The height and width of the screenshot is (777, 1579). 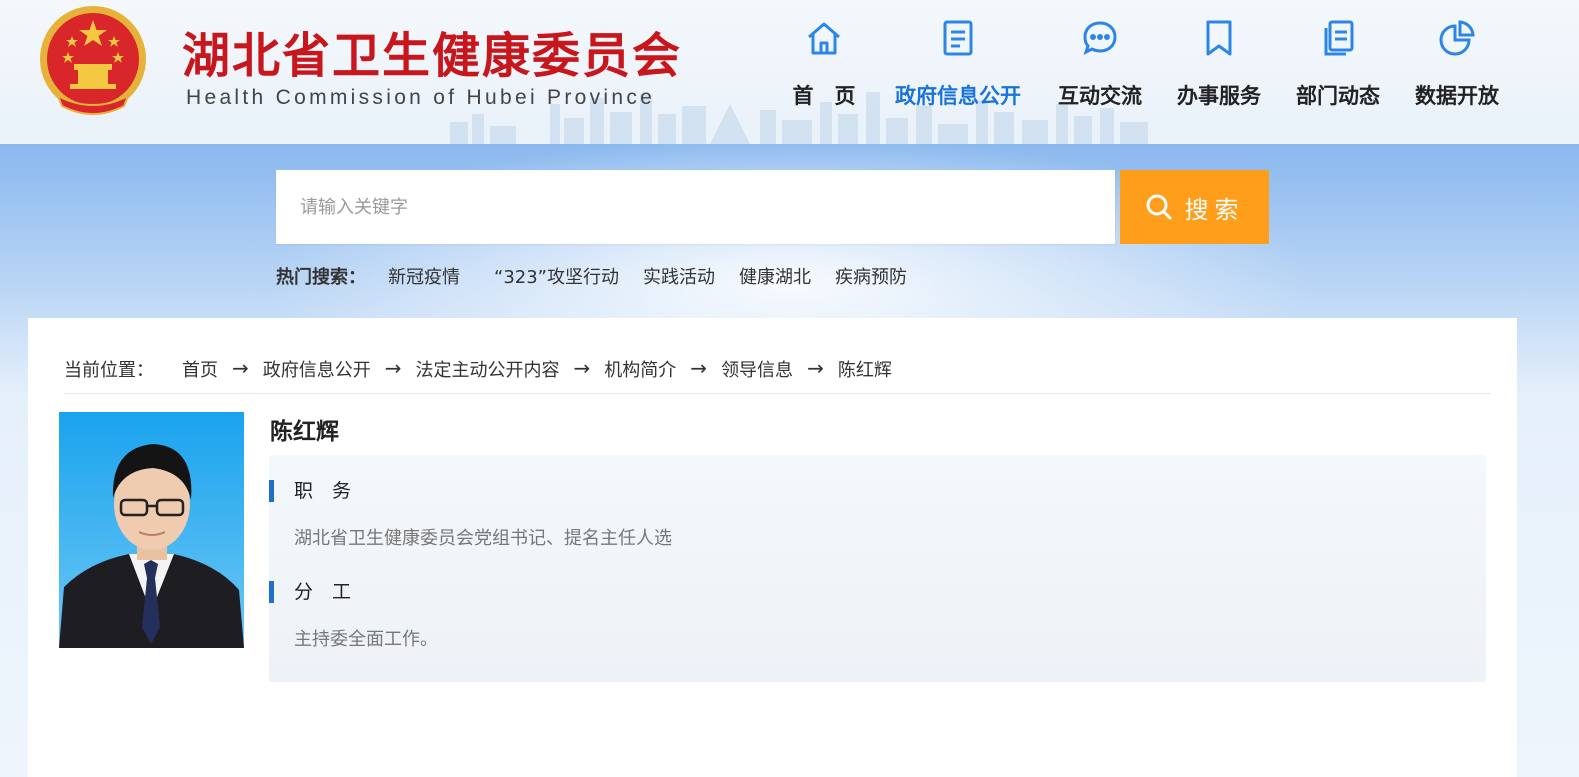 What do you see at coordinates (1100, 68) in the screenshot?
I see `nav-item-interaction: 互动交流` at bounding box center [1100, 68].